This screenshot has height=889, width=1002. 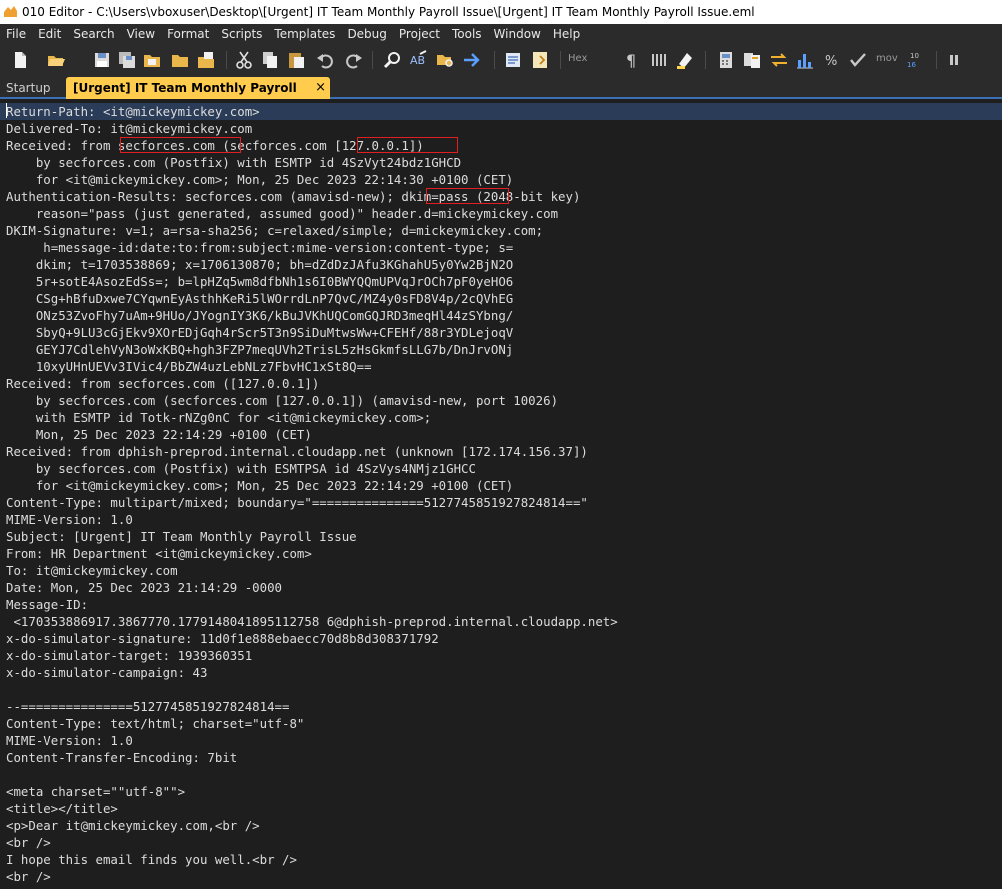 I want to click on app-logo-icon, so click(x=10, y=11).